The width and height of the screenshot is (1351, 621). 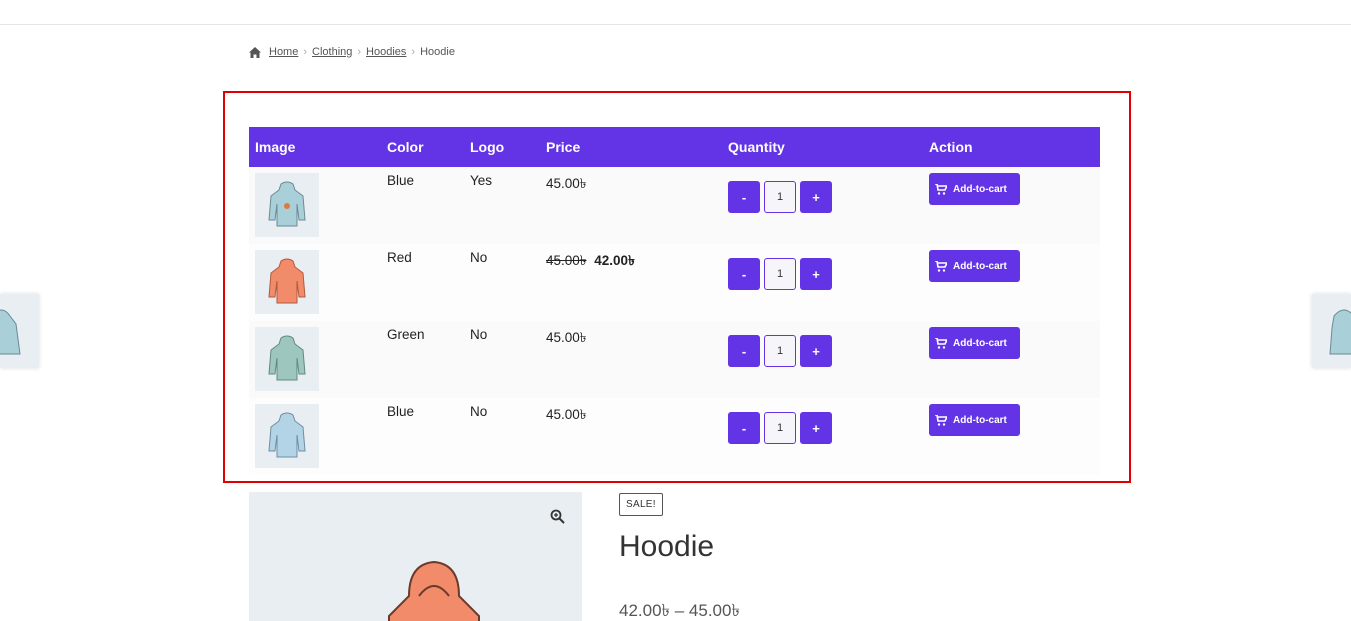 I want to click on product-gallery, so click(x=415, y=556).